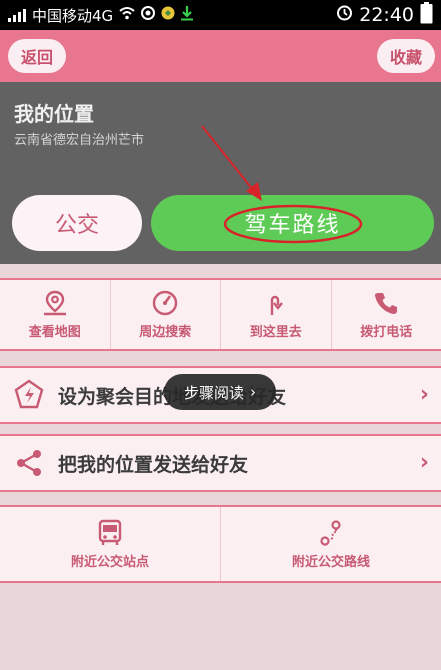 Image resolution: width=441 pixels, height=670 pixels. I want to click on bus-route-icon, so click(330, 532).